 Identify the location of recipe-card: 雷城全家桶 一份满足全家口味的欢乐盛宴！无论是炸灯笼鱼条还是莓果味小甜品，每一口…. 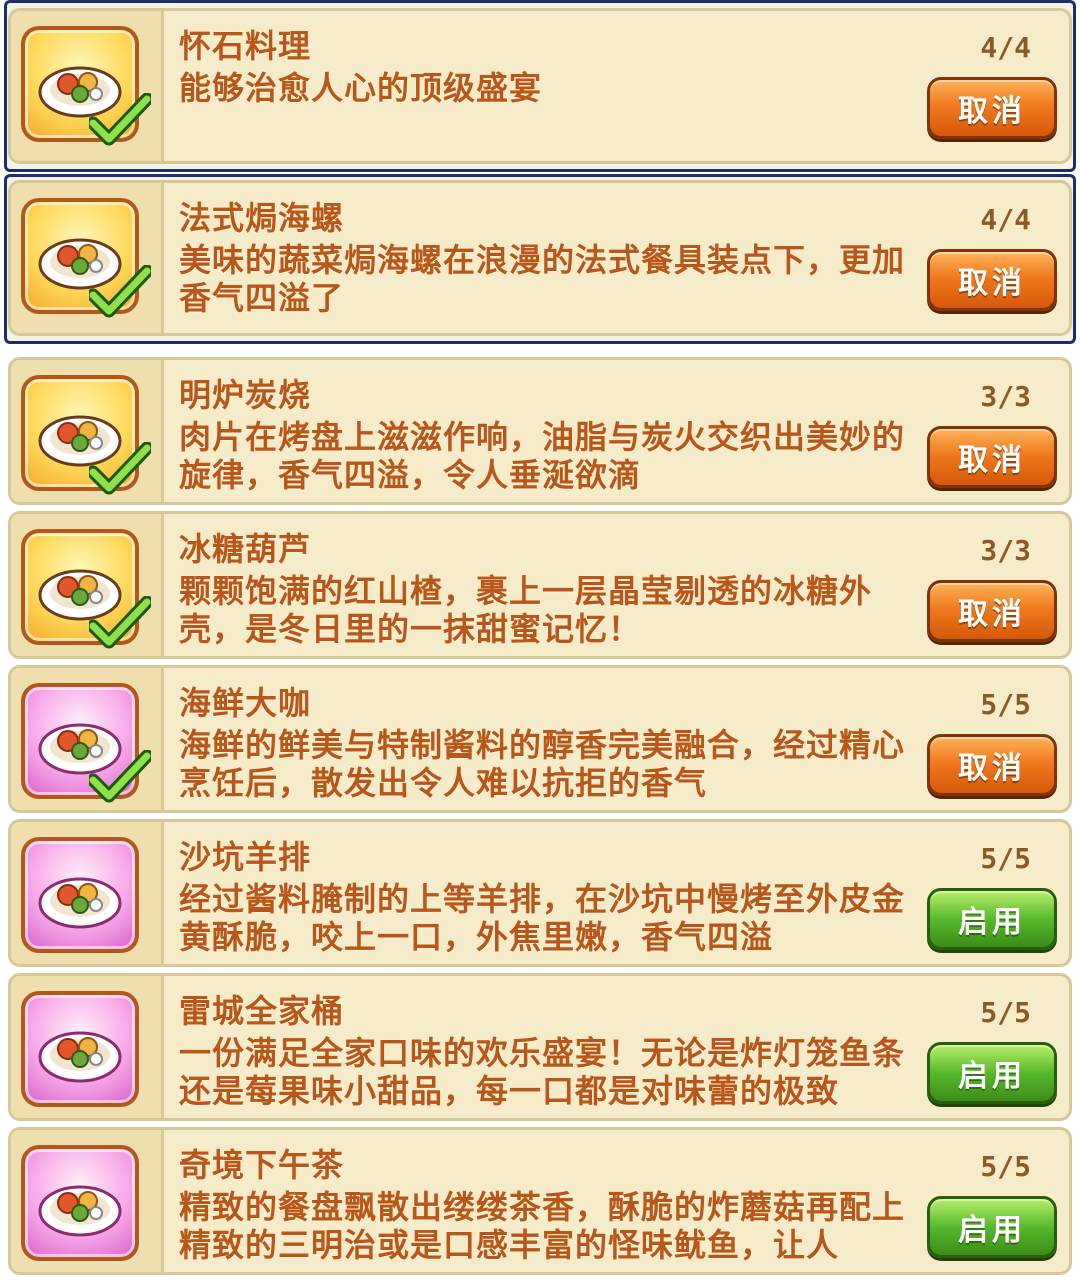
(540, 1047).